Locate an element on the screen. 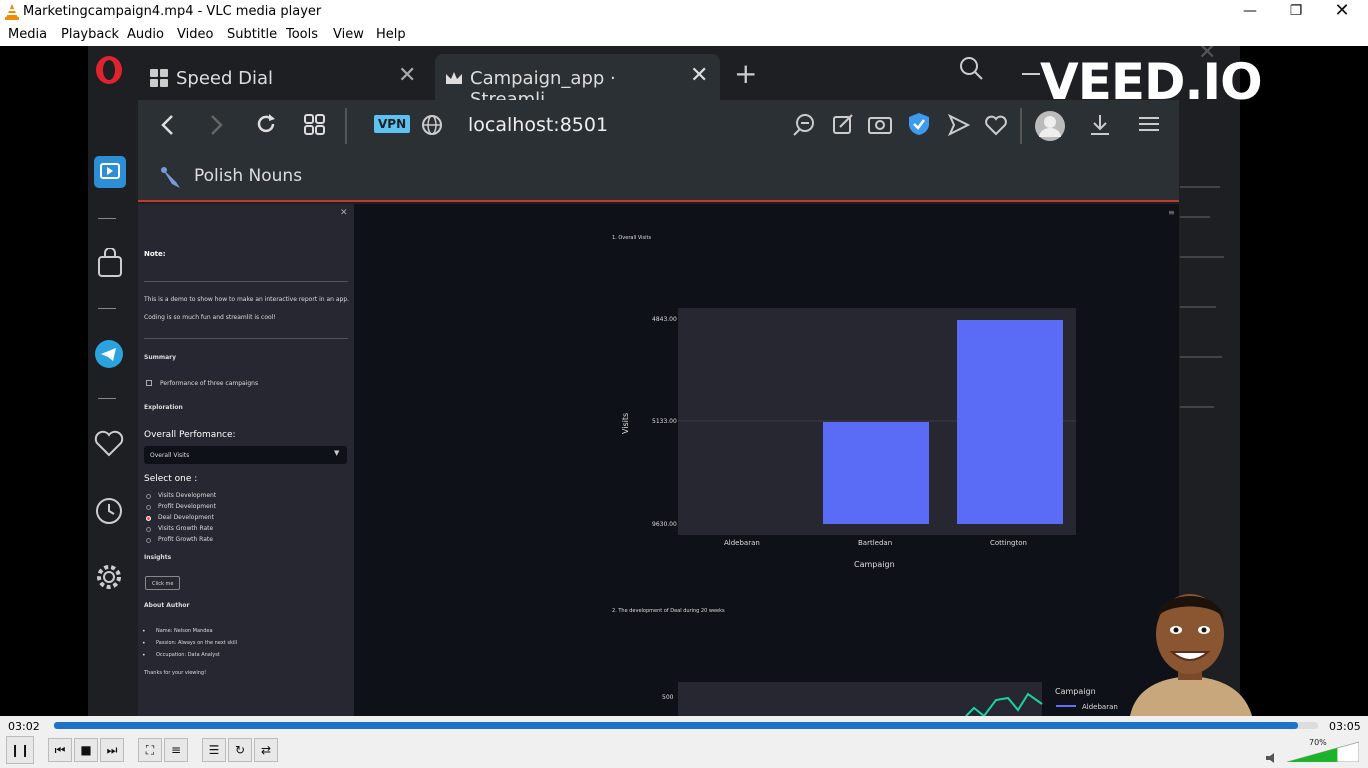 Image resolution: width=1368 pixels, height=768 pixels. menu-playback: Playback is located at coordinates (90, 34).